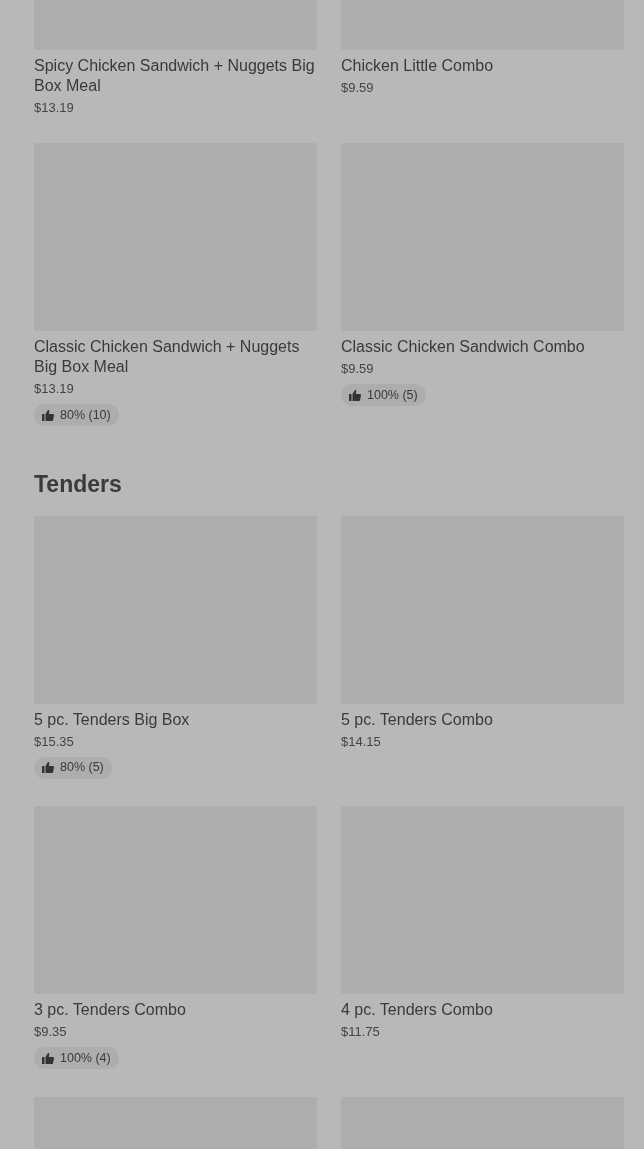 Image resolution: width=644 pixels, height=1149 pixels. I want to click on item-name: 5 pc. Tenders Combo, so click(417, 719).